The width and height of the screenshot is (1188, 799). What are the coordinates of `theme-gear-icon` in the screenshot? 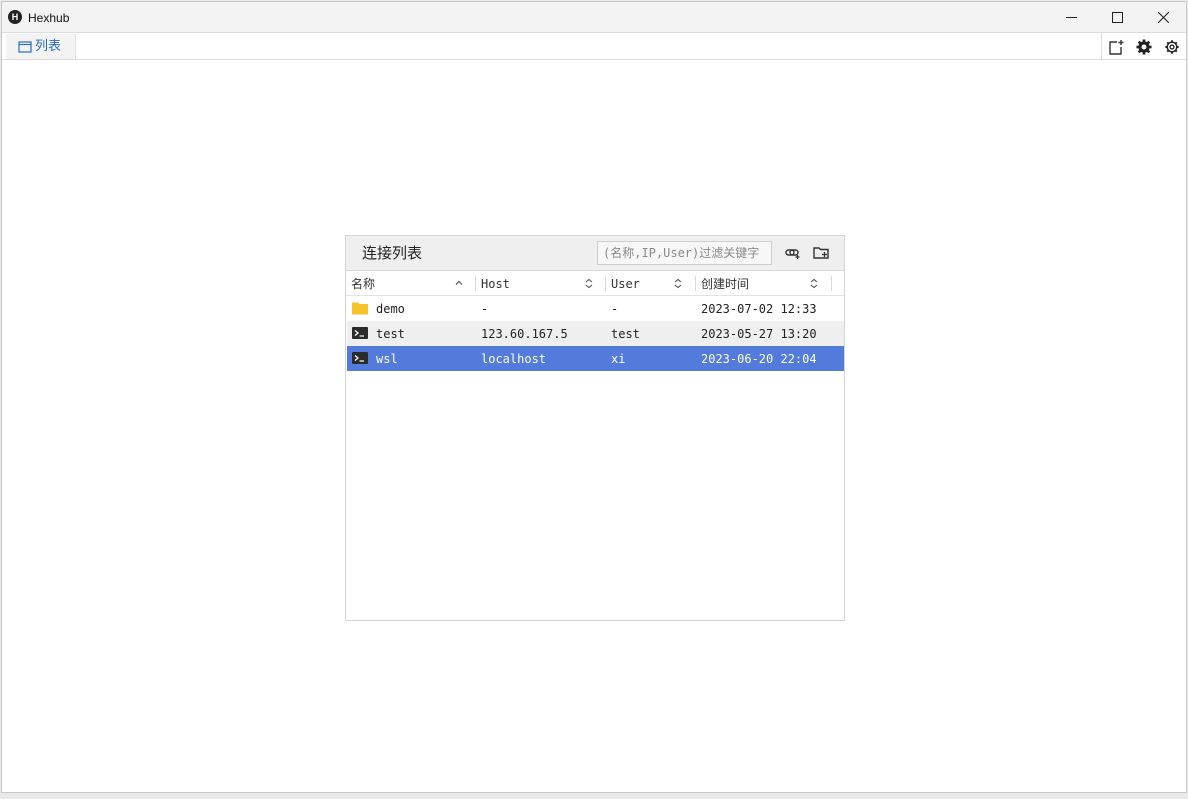 It's located at (1144, 46).